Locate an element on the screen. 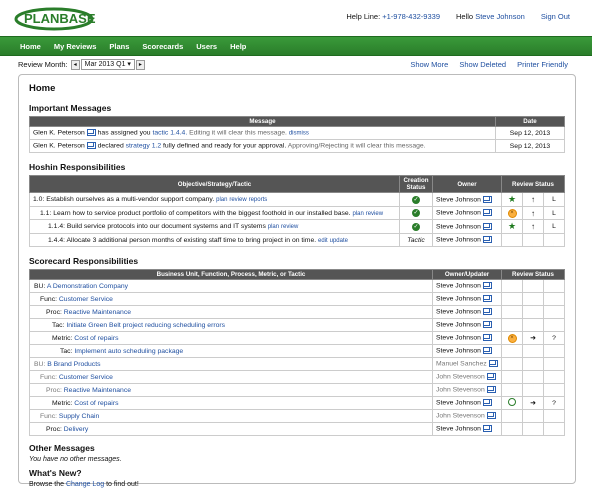  planbase-logo: PLANBASE is located at coordinates (68, 18).